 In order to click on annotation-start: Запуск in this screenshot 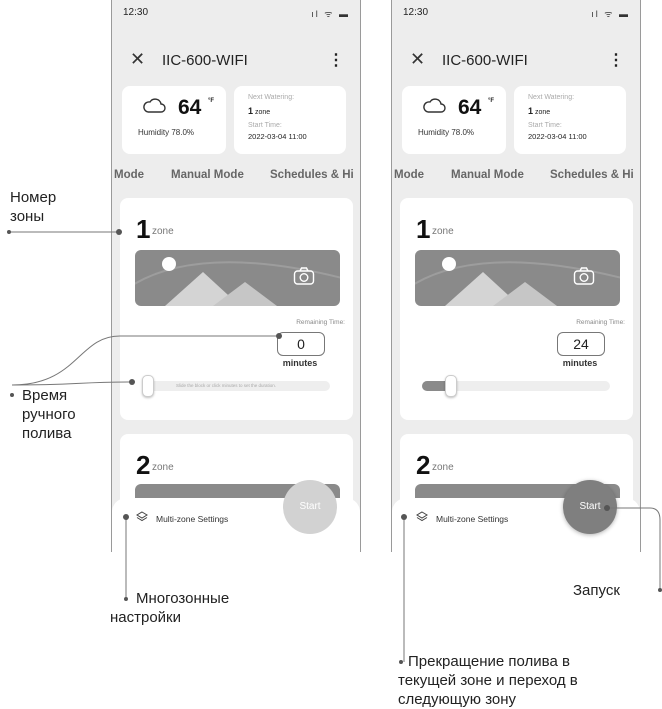, I will do `click(596, 590)`.